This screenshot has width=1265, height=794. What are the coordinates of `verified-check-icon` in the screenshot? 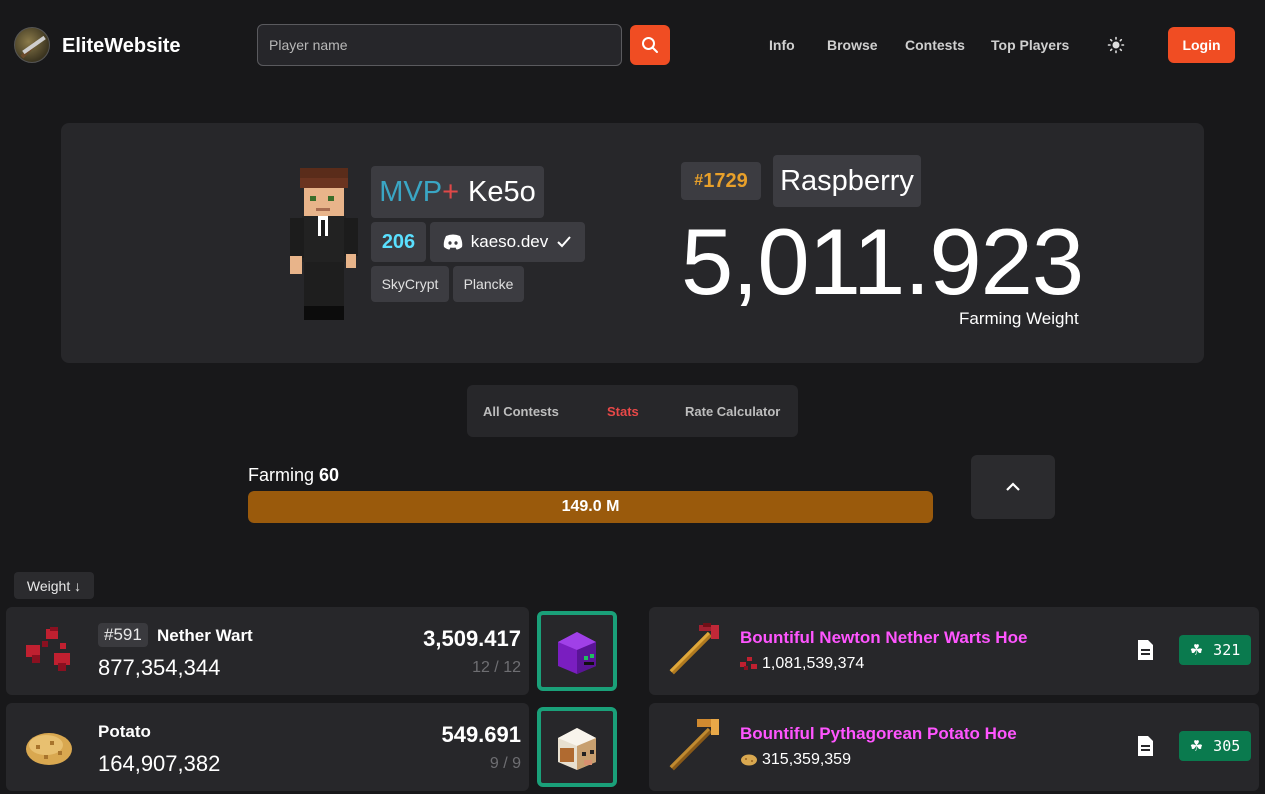 It's located at (564, 242).